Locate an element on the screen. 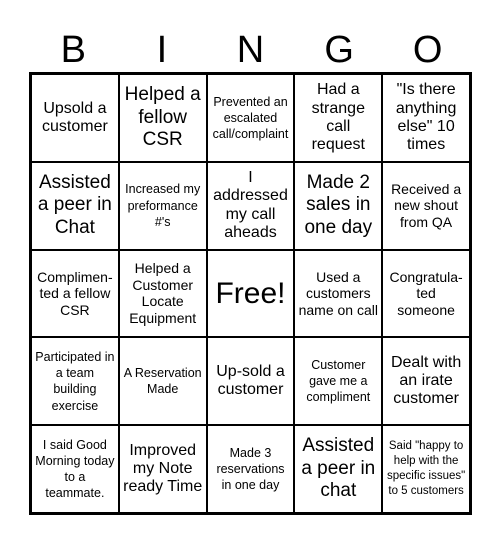 Image resolution: width=501 pixels, height=544 pixels. bingo-cell: Increased my preformance #'s is located at coordinates (162, 205).